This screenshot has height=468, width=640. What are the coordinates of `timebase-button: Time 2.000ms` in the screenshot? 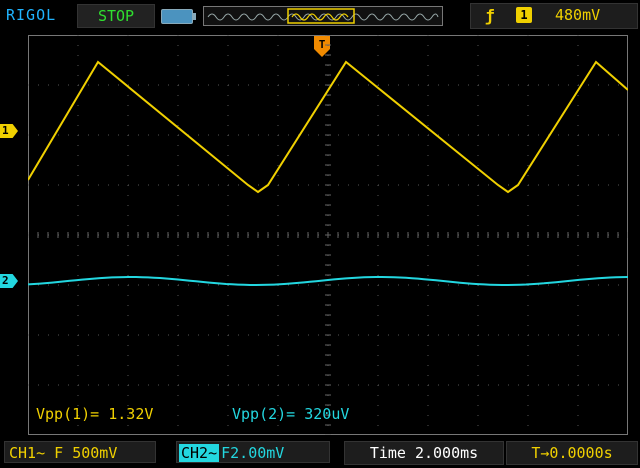 It's located at (424, 453).